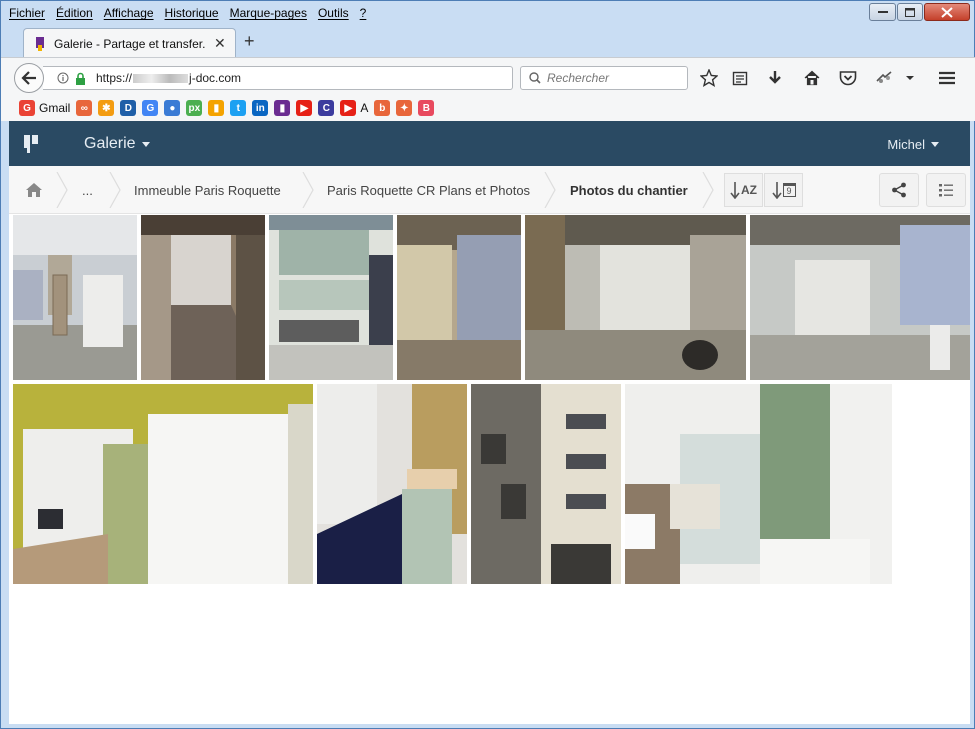 This screenshot has width=975, height=729. What do you see at coordinates (910, 78) in the screenshot?
I see `chevron-down-icon` at bounding box center [910, 78].